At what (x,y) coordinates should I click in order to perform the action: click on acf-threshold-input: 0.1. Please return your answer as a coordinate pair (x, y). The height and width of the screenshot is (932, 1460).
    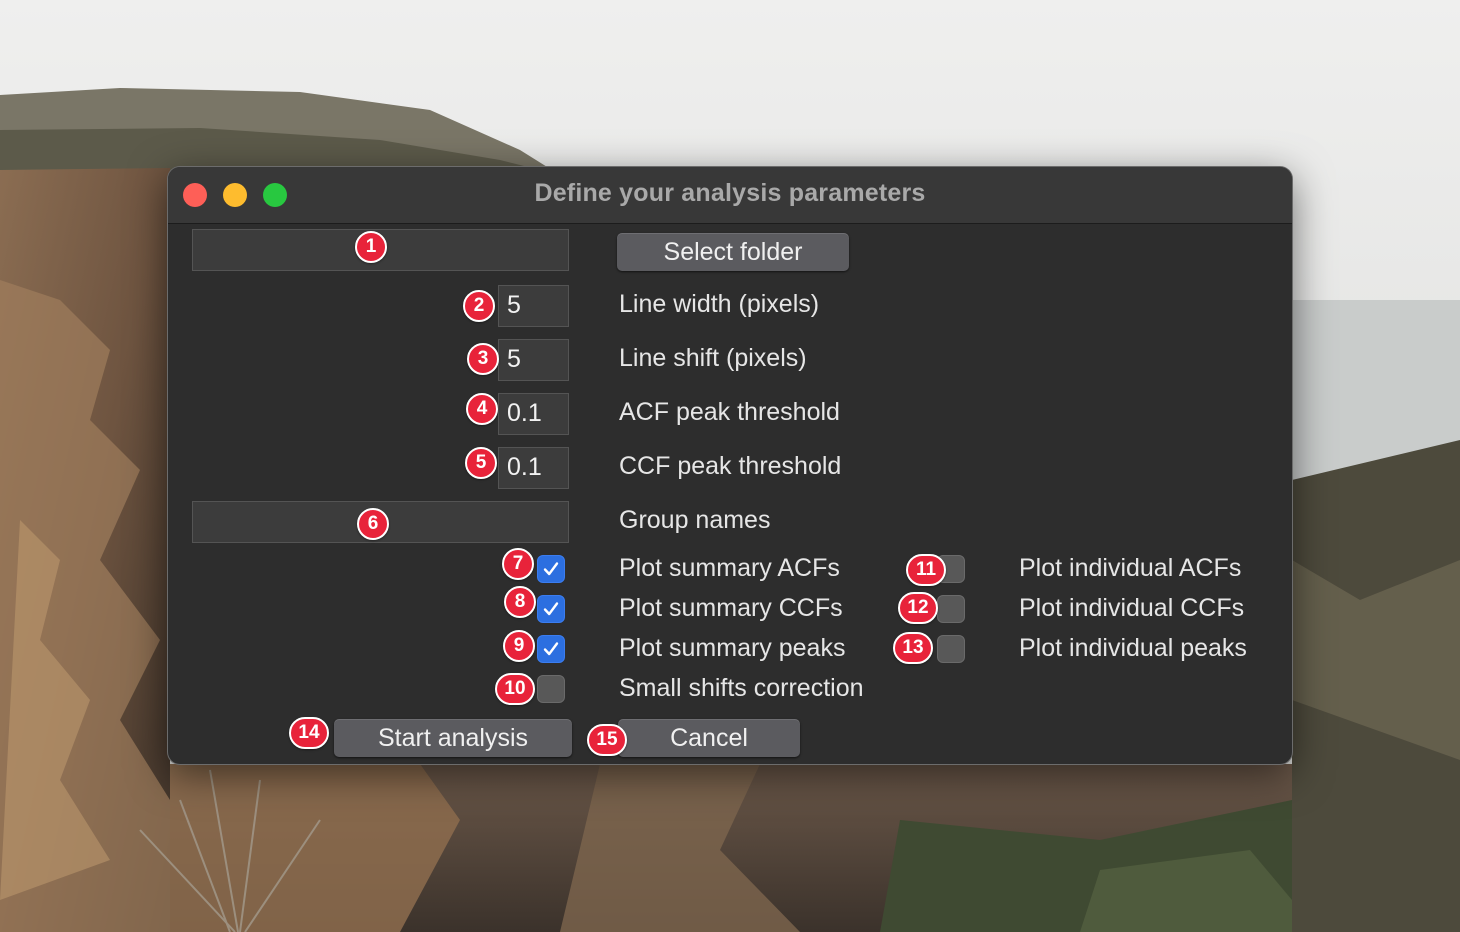
    Looking at the image, I should click on (533, 414).